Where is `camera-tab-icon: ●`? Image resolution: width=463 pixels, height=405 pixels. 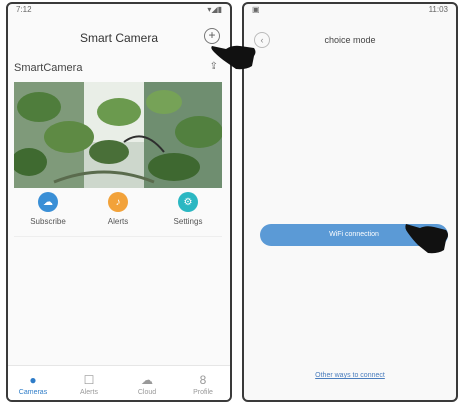 camera-tab-icon: ● is located at coordinates (33, 380).